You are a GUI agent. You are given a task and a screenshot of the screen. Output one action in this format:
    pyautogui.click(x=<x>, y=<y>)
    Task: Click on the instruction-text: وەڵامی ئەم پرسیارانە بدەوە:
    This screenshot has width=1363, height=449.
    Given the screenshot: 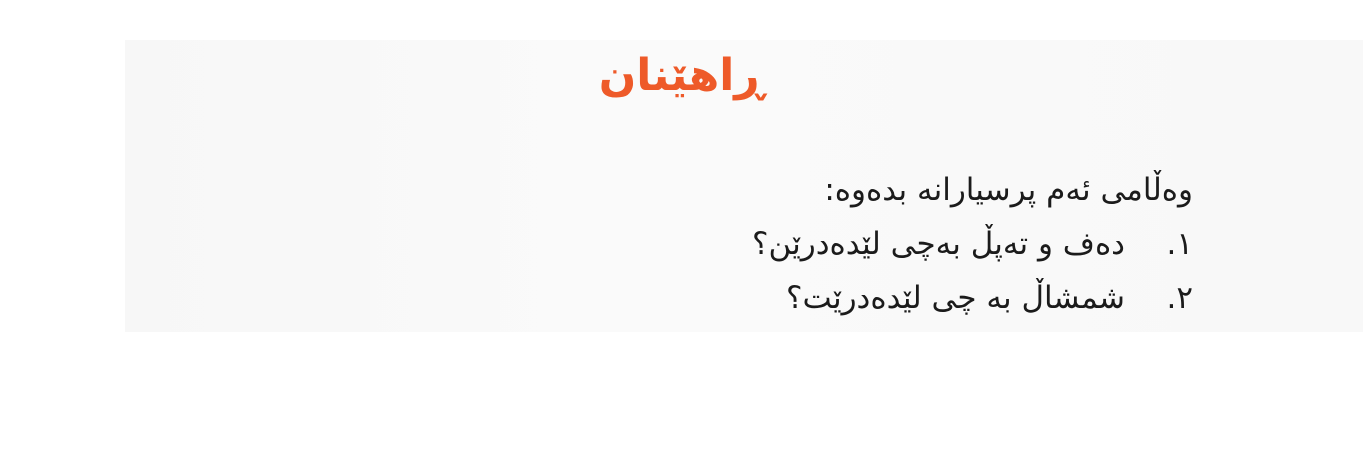 What is the action you would take?
    pyautogui.click(x=1008, y=190)
    